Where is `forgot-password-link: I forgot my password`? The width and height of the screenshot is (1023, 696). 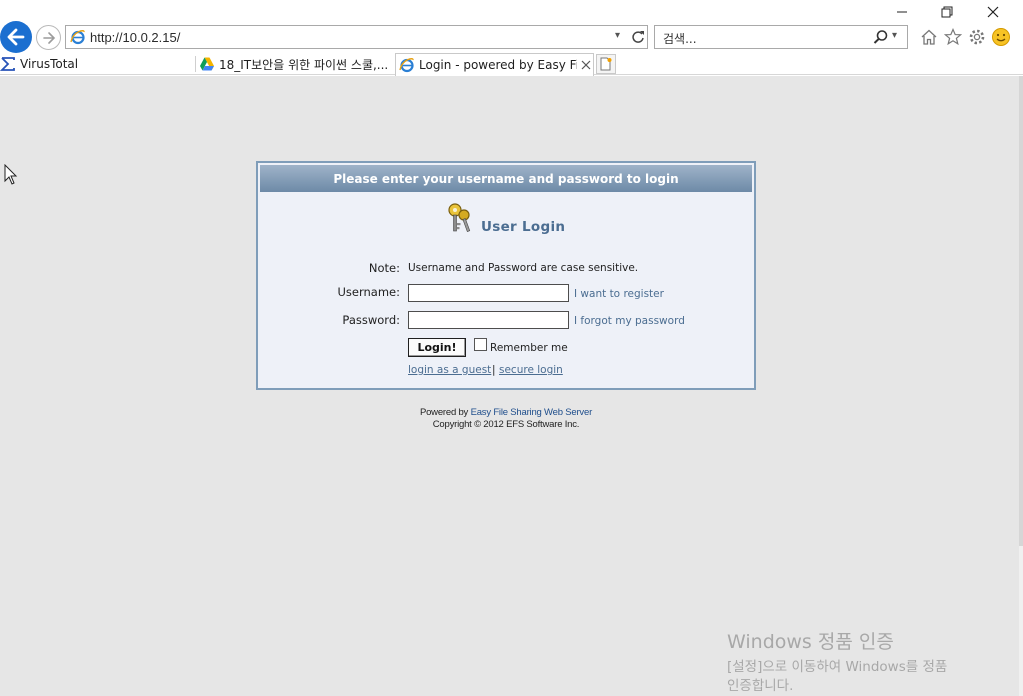 forgot-password-link: I forgot my password is located at coordinates (629, 321).